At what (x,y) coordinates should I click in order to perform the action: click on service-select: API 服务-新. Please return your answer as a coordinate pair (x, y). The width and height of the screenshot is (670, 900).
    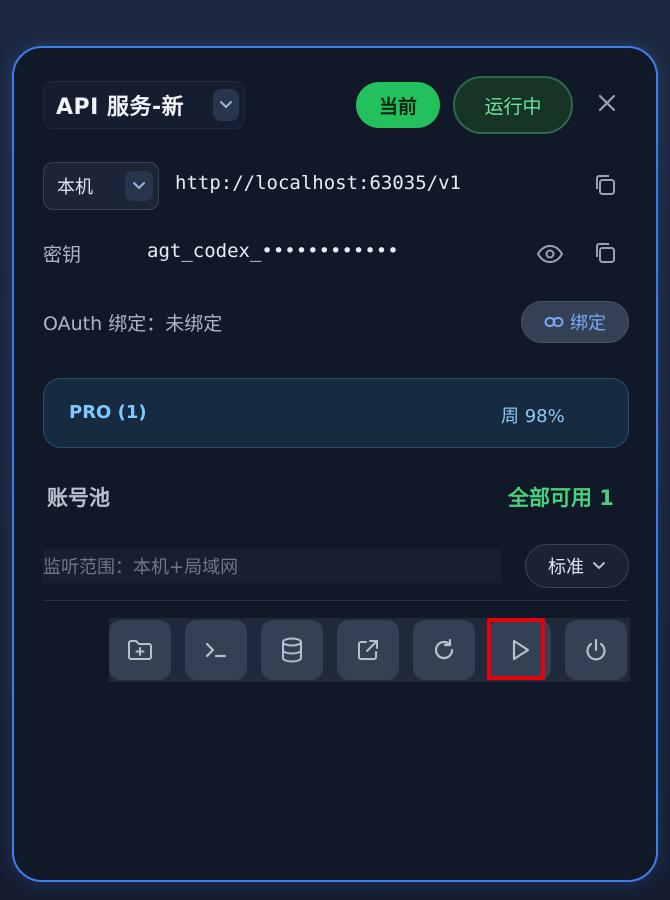
    Looking at the image, I should click on (144, 105).